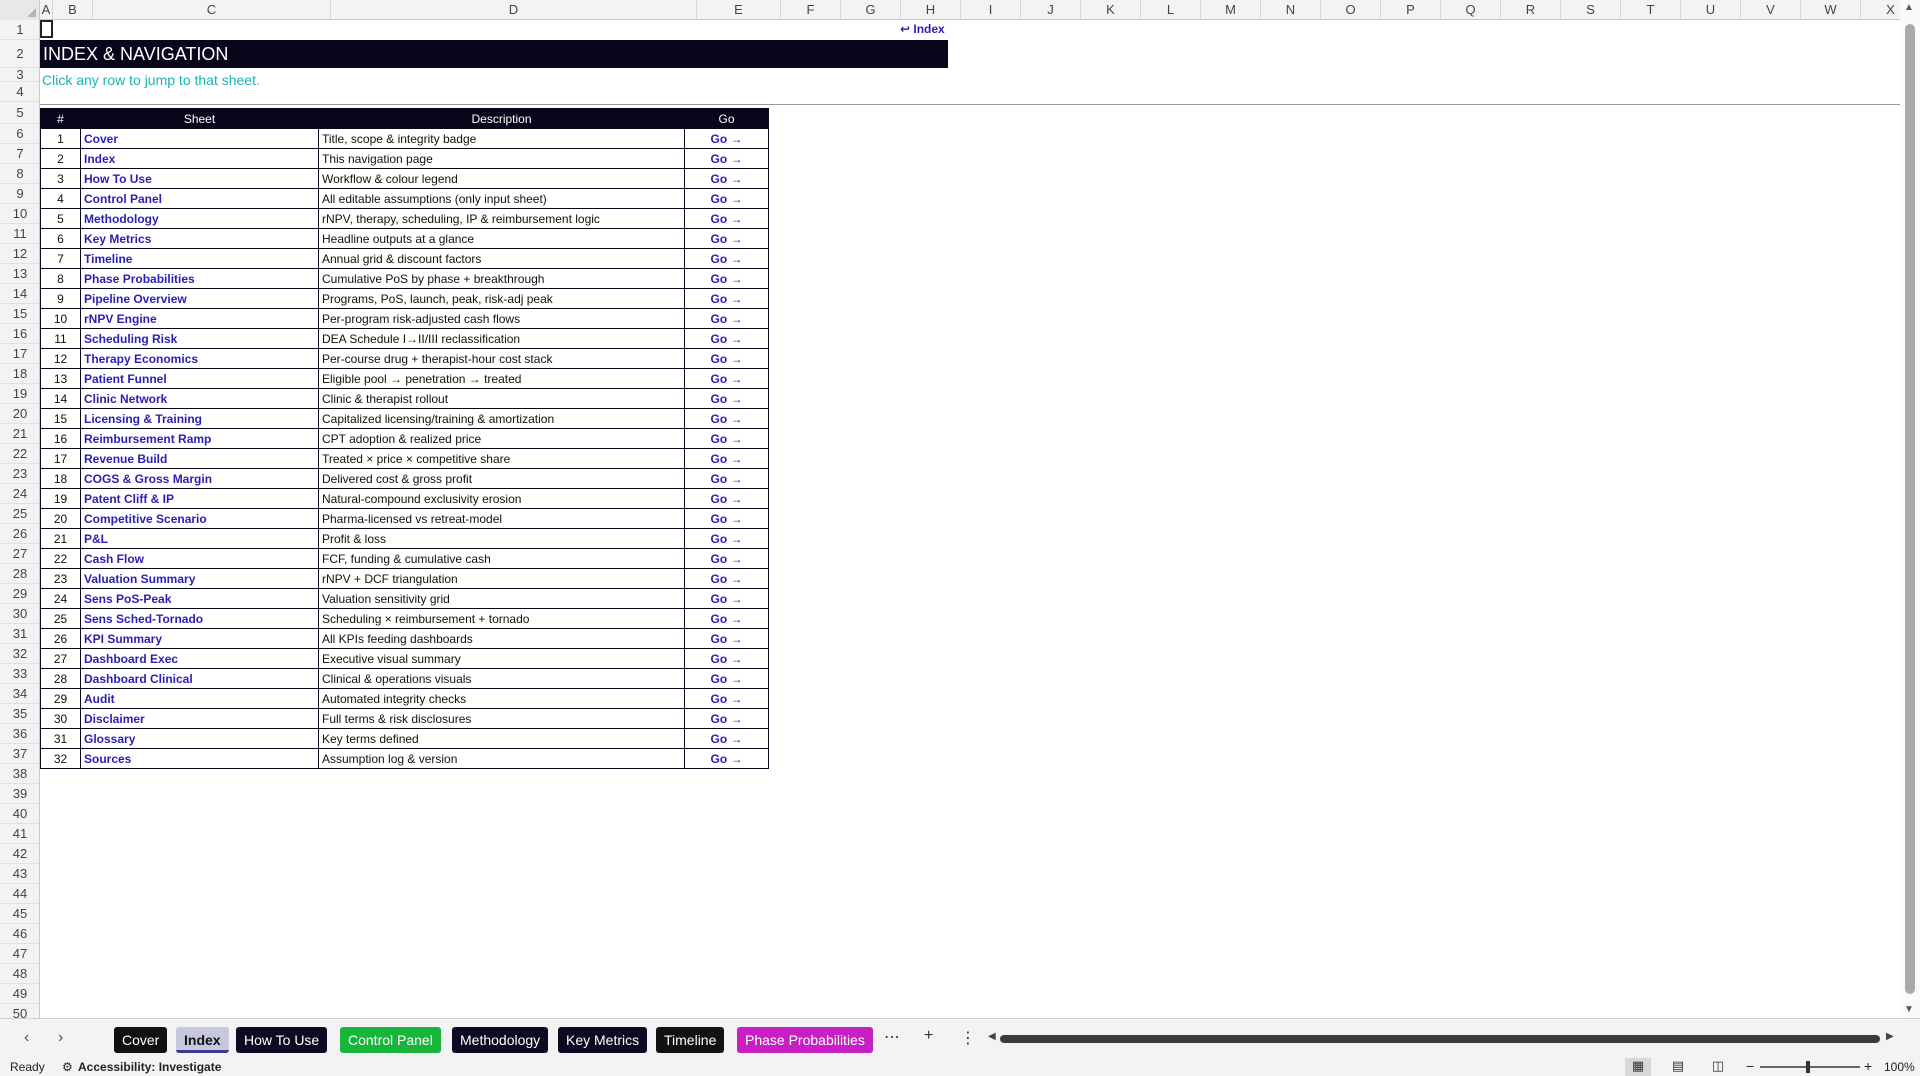  What do you see at coordinates (1718, 1067) in the screenshot?
I see `page-break-view-icon: ◫` at bounding box center [1718, 1067].